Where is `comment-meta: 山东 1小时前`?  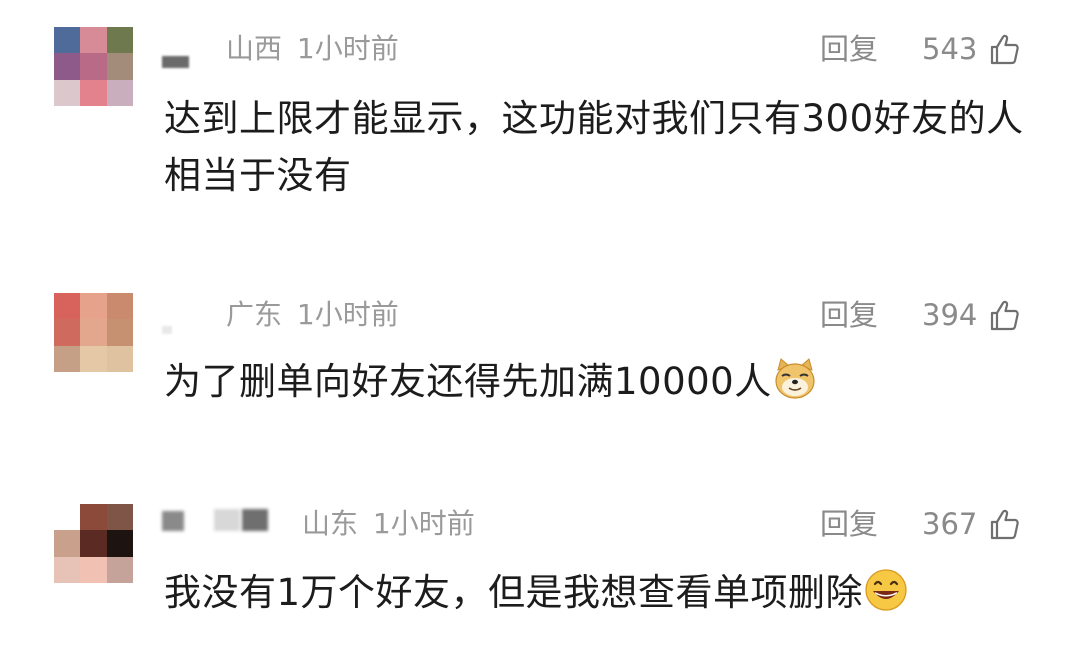
comment-meta: 山东 1小时前 is located at coordinates (388, 524).